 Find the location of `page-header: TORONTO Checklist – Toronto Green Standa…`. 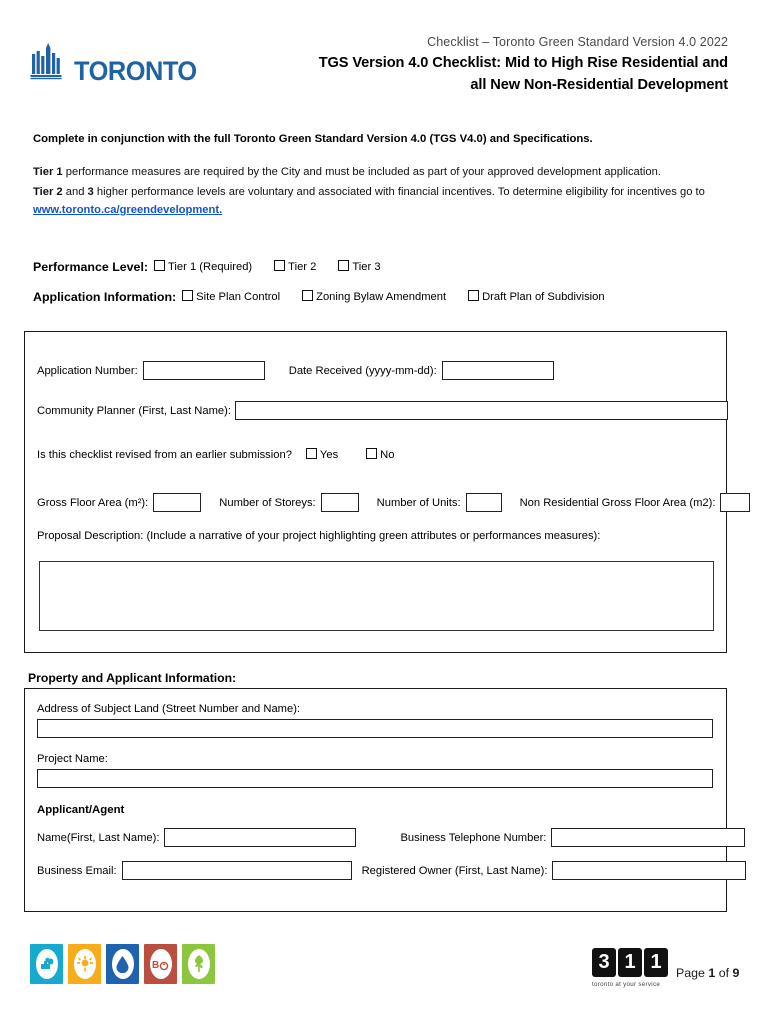

page-header: TORONTO Checklist – Toronto Green Standa… is located at coordinates (385, 77).